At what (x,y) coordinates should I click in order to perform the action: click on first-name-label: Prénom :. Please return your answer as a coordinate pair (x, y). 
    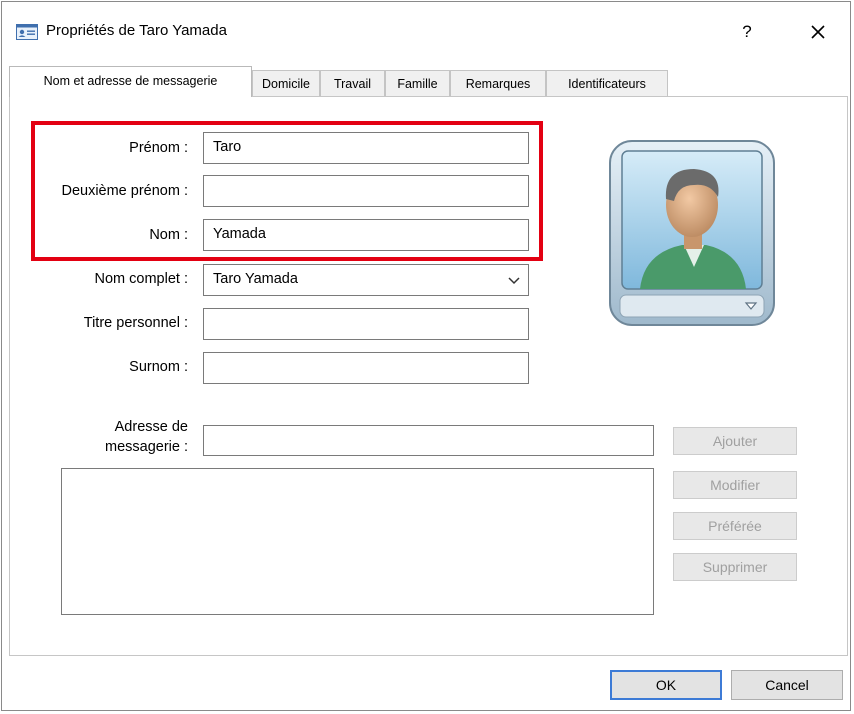
    Looking at the image, I should click on (158, 148).